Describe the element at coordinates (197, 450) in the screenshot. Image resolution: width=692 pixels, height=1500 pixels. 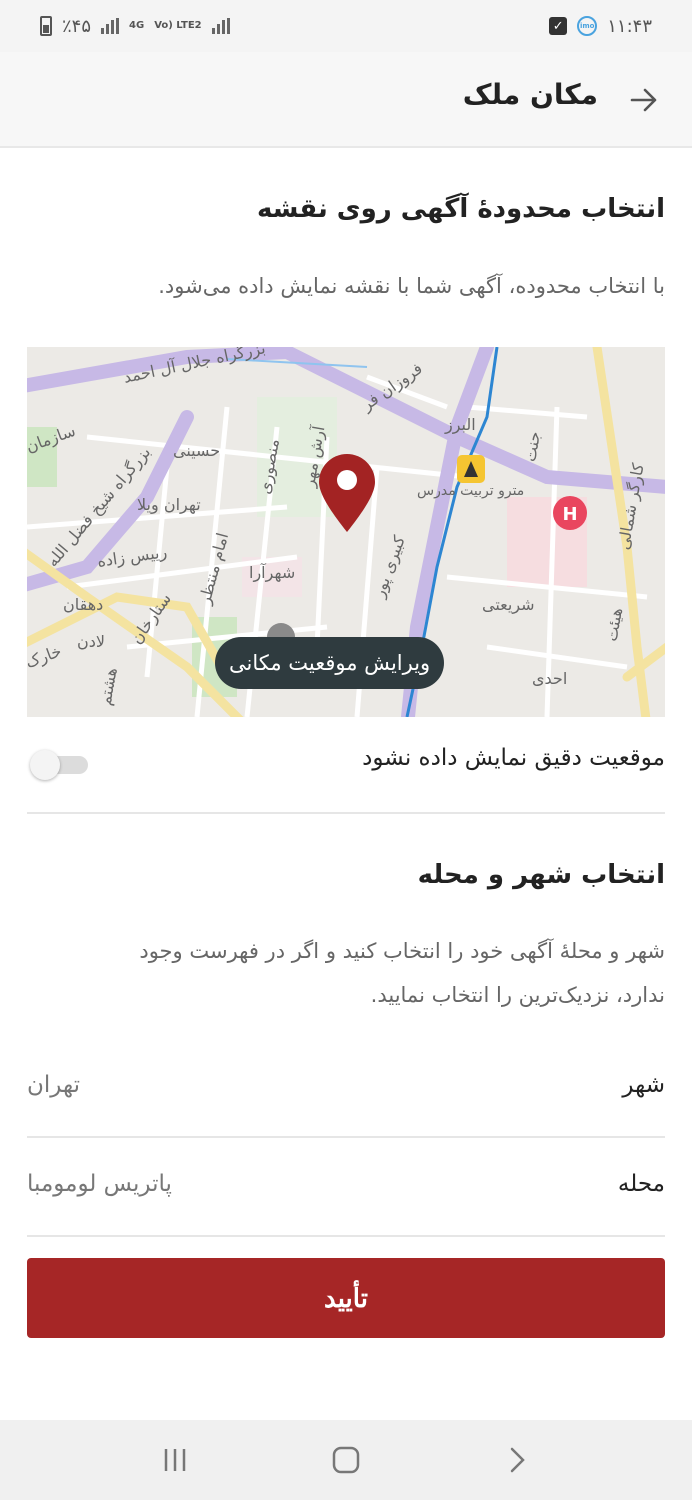
I see `map-label-hosseini: حسینی` at that location.